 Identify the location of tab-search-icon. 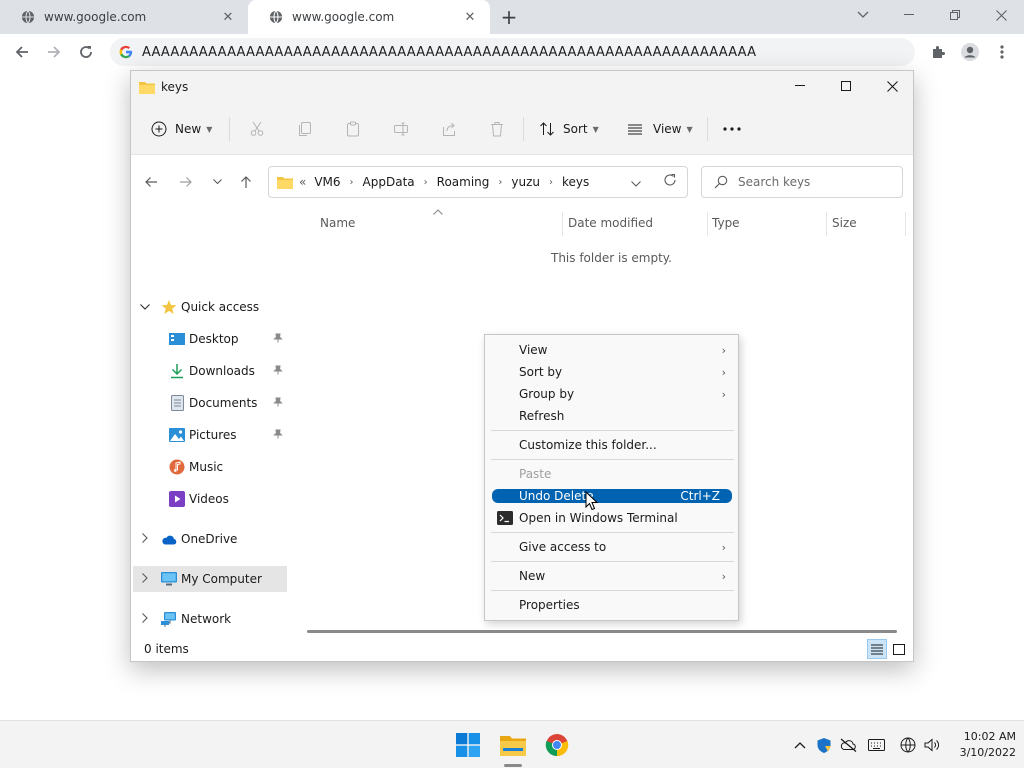
(863, 15).